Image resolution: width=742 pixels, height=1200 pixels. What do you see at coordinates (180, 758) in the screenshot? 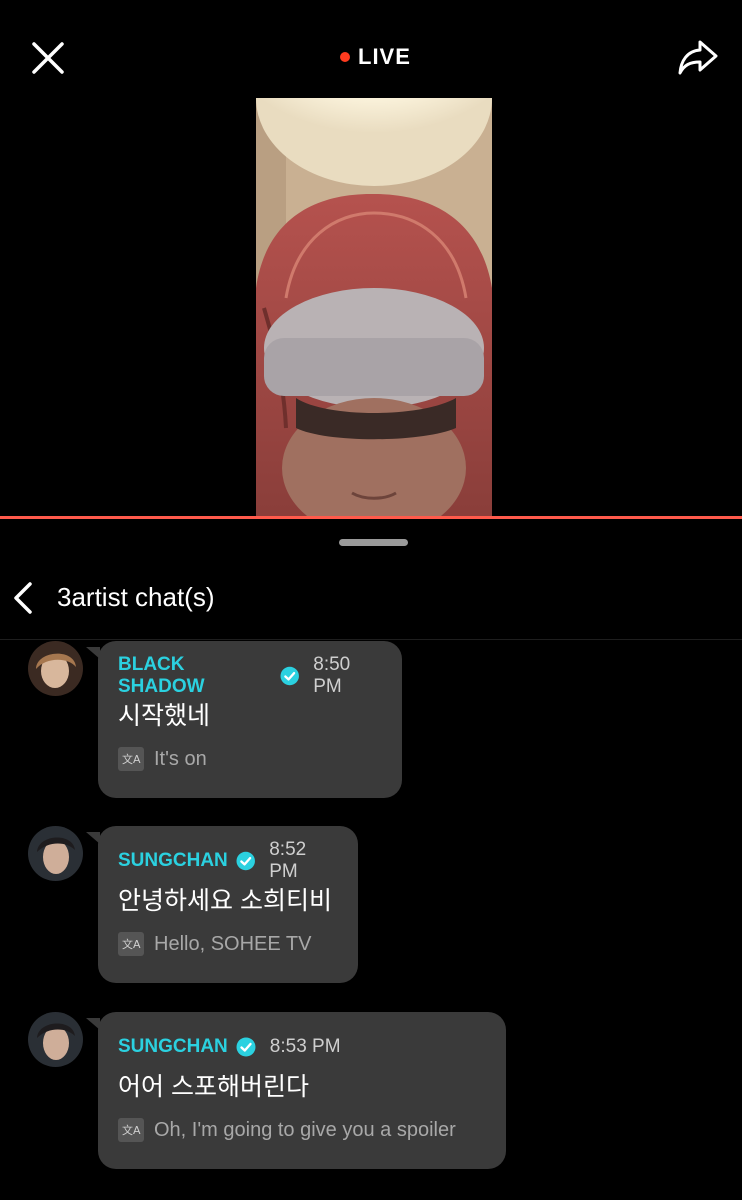
I see `translation-text: It's on` at bounding box center [180, 758].